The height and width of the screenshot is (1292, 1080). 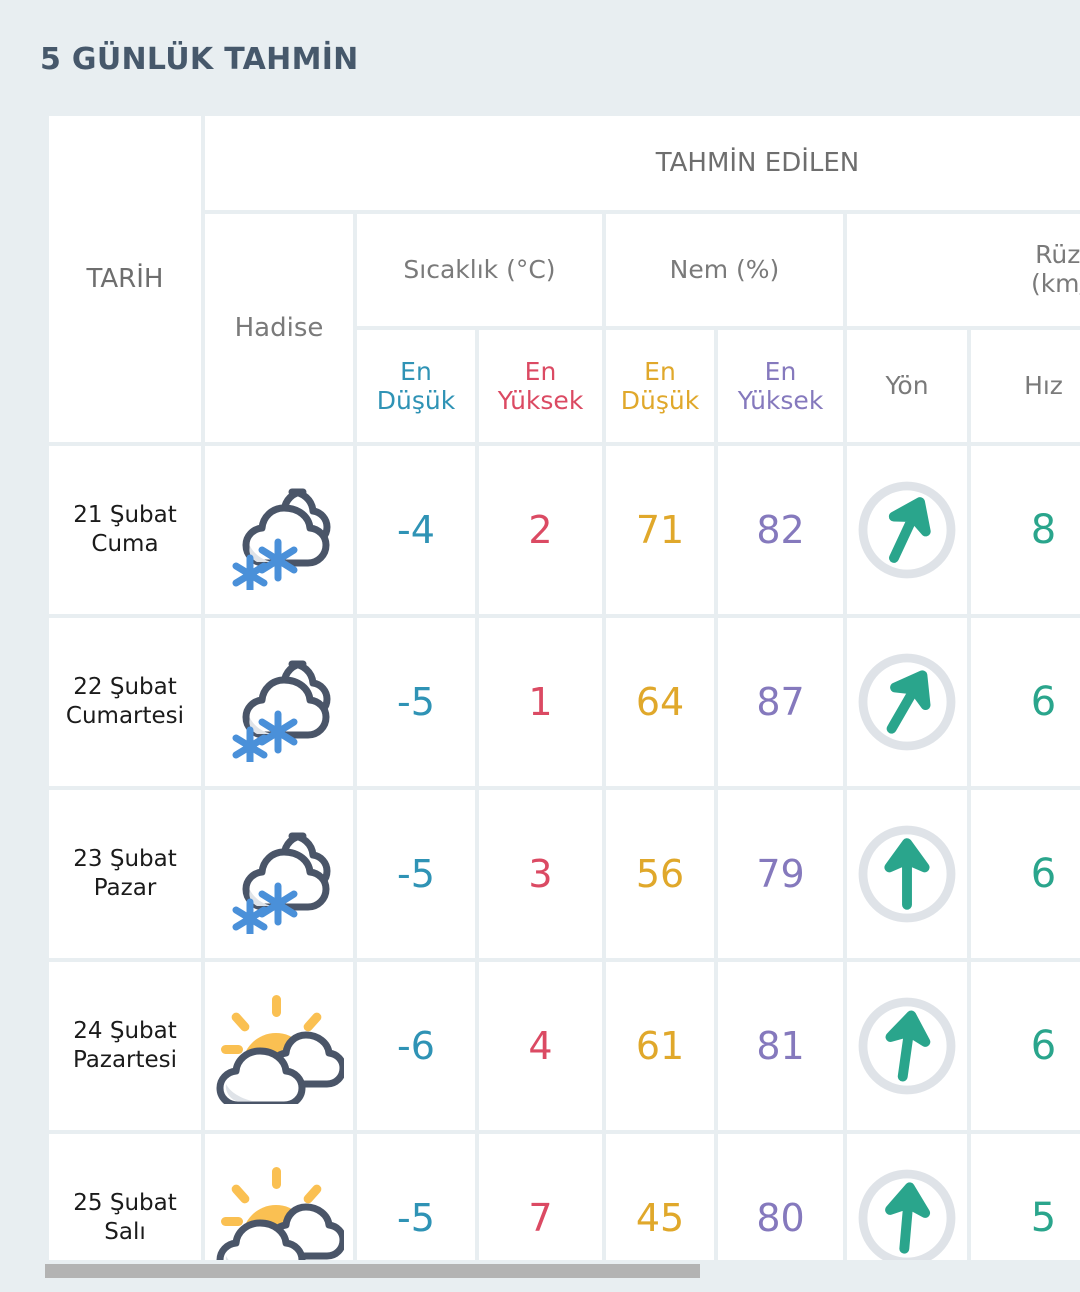 I want to click on cell-date: 21 Şubat Cuma, so click(x=125, y=530).